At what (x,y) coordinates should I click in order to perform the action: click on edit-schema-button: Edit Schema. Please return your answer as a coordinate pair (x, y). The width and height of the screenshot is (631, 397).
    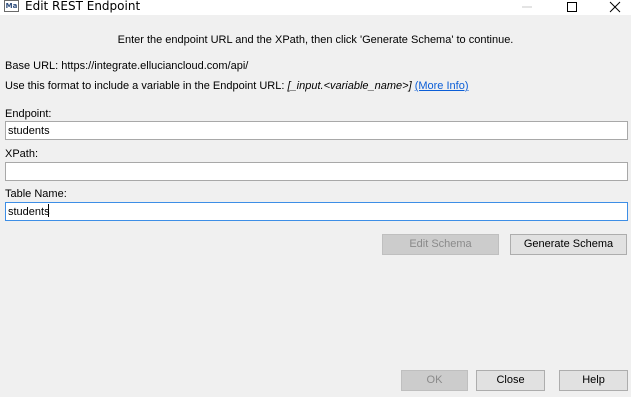
    Looking at the image, I should click on (440, 244).